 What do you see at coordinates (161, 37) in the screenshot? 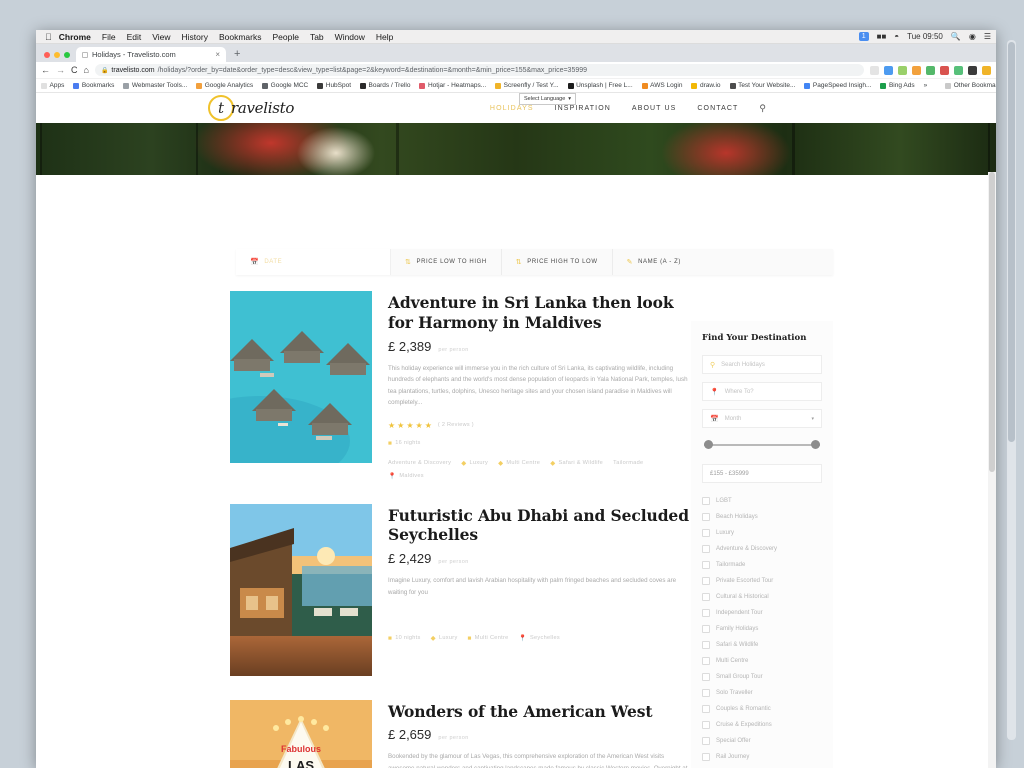
I see `menu-item-view: View` at bounding box center [161, 37].